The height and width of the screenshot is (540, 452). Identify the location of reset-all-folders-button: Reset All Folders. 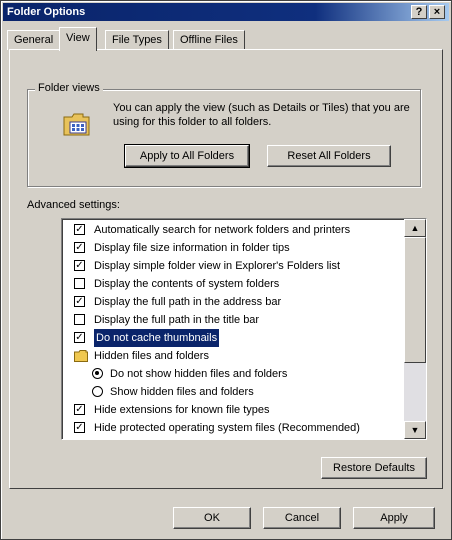
(329, 156).